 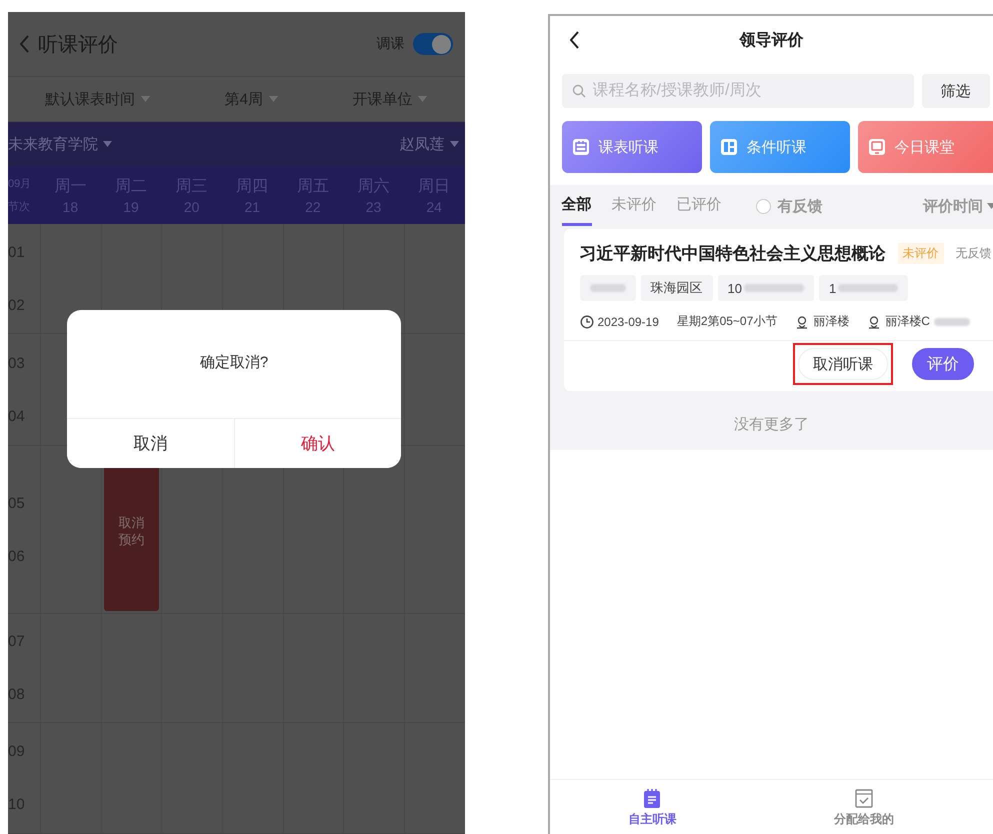 I want to click on status-tag: 未评价, so click(x=921, y=253).